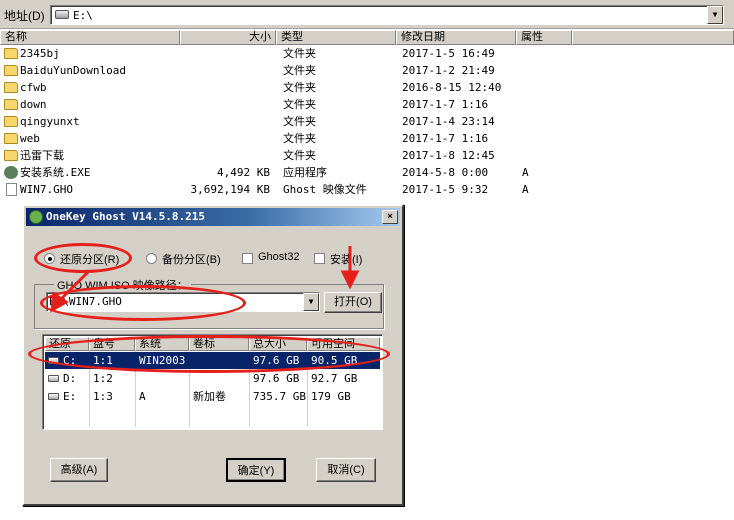 The width and height of the screenshot is (734, 520). Describe the element at coordinates (205, 279) in the screenshot. I see `annotation-arrows` at that location.